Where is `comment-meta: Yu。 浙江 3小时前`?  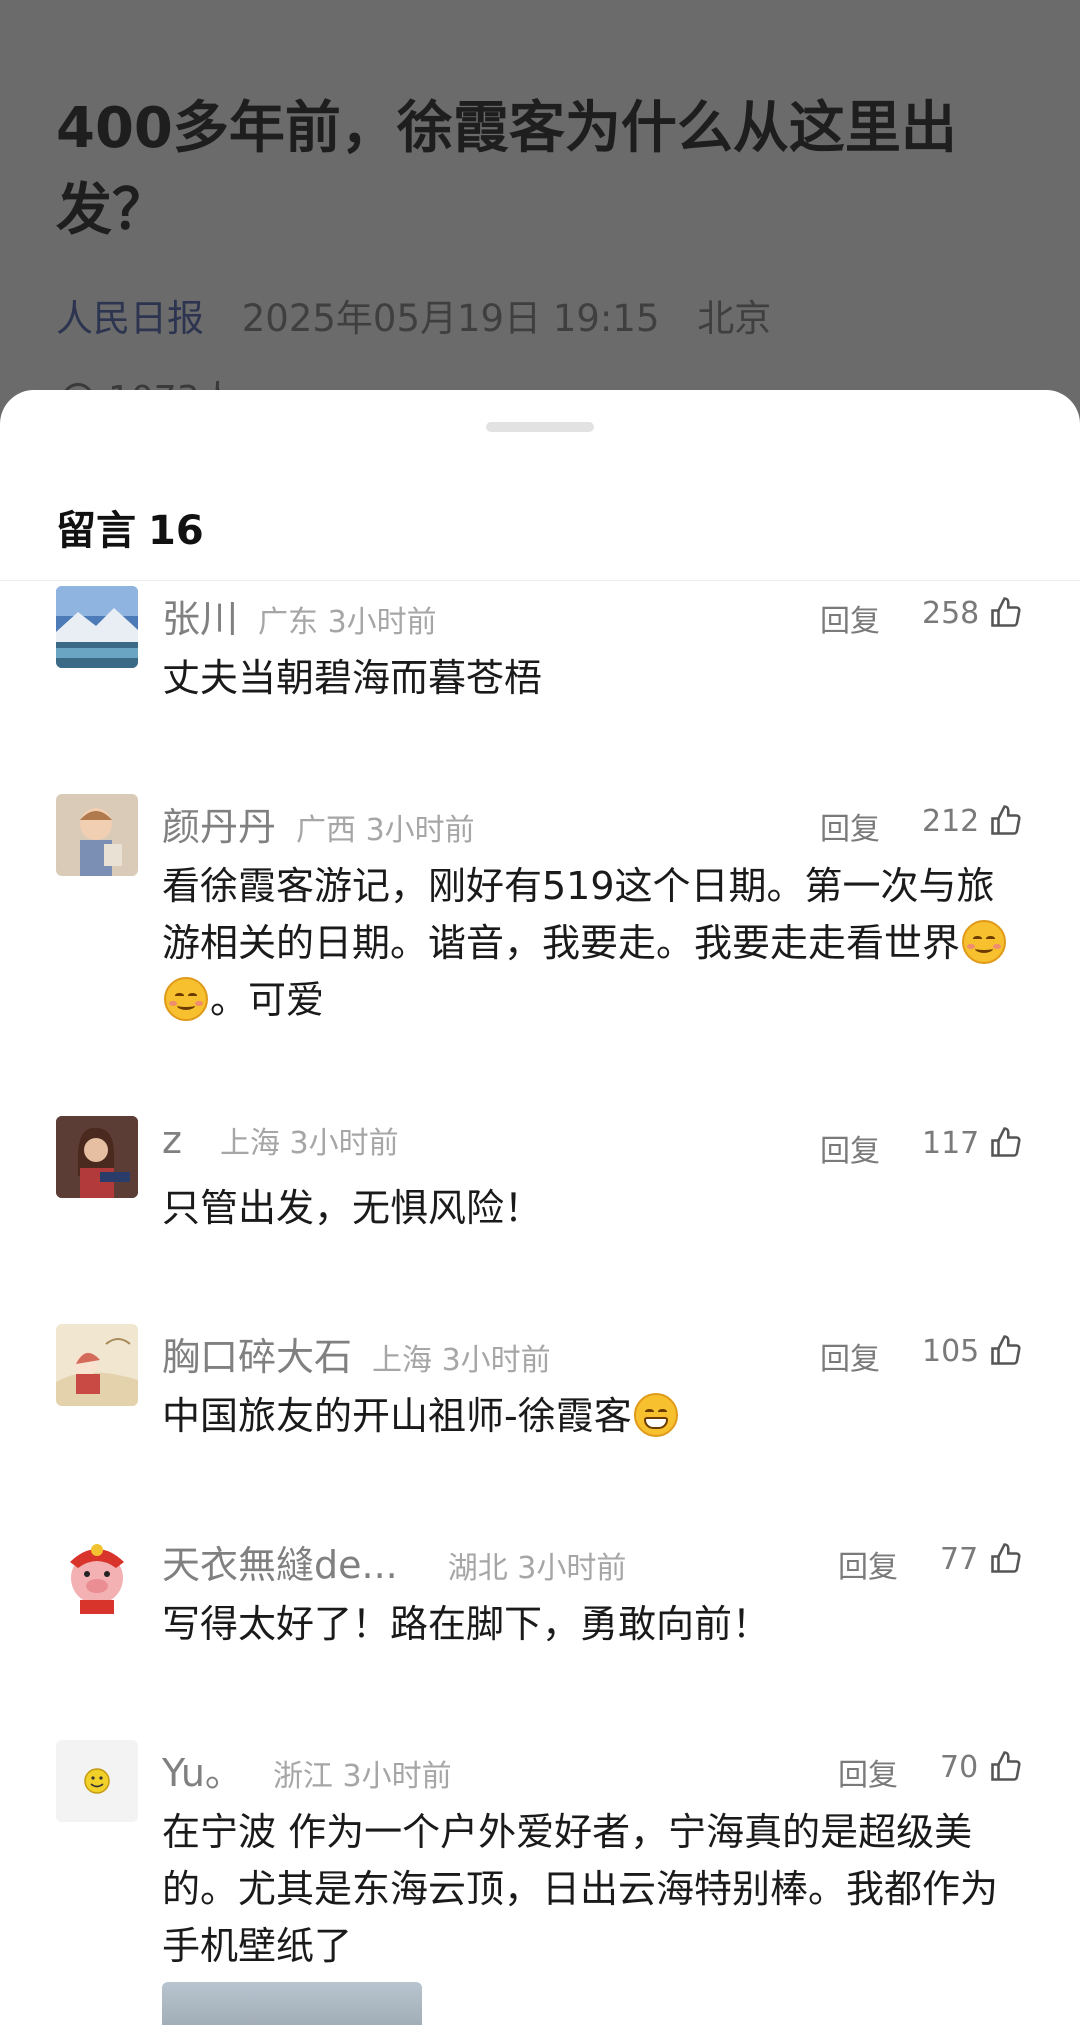 comment-meta: Yu。 浙江 3小时前 is located at coordinates (307, 1768).